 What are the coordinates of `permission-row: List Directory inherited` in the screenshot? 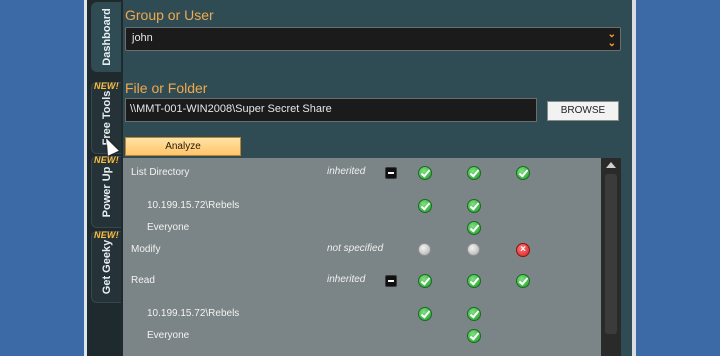 It's located at (362, 174).